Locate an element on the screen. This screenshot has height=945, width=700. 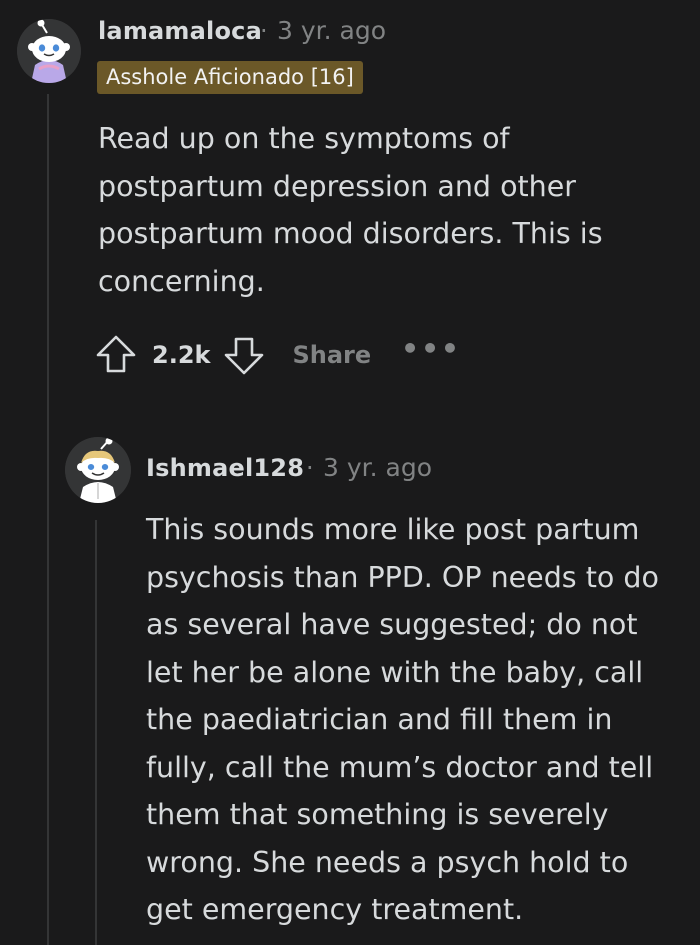
avatar-ishmael128 is located at coordinates (98, 470).